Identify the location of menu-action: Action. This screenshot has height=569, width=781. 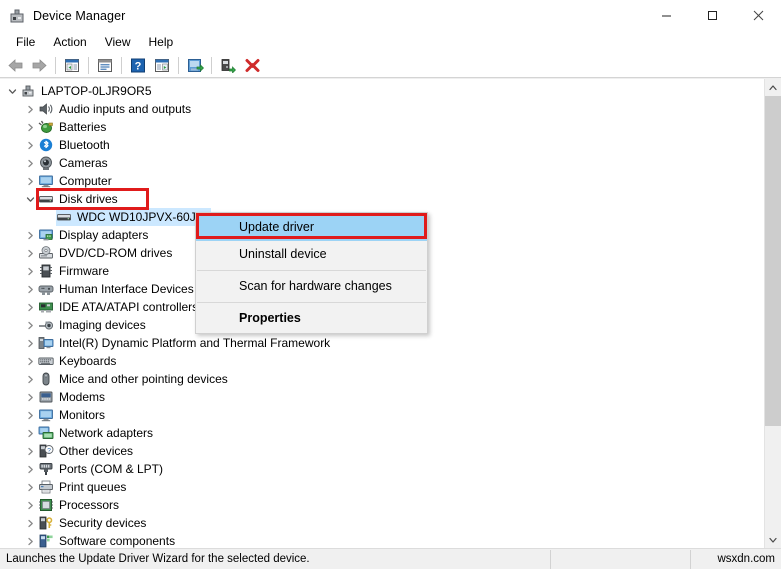
(69, 42).